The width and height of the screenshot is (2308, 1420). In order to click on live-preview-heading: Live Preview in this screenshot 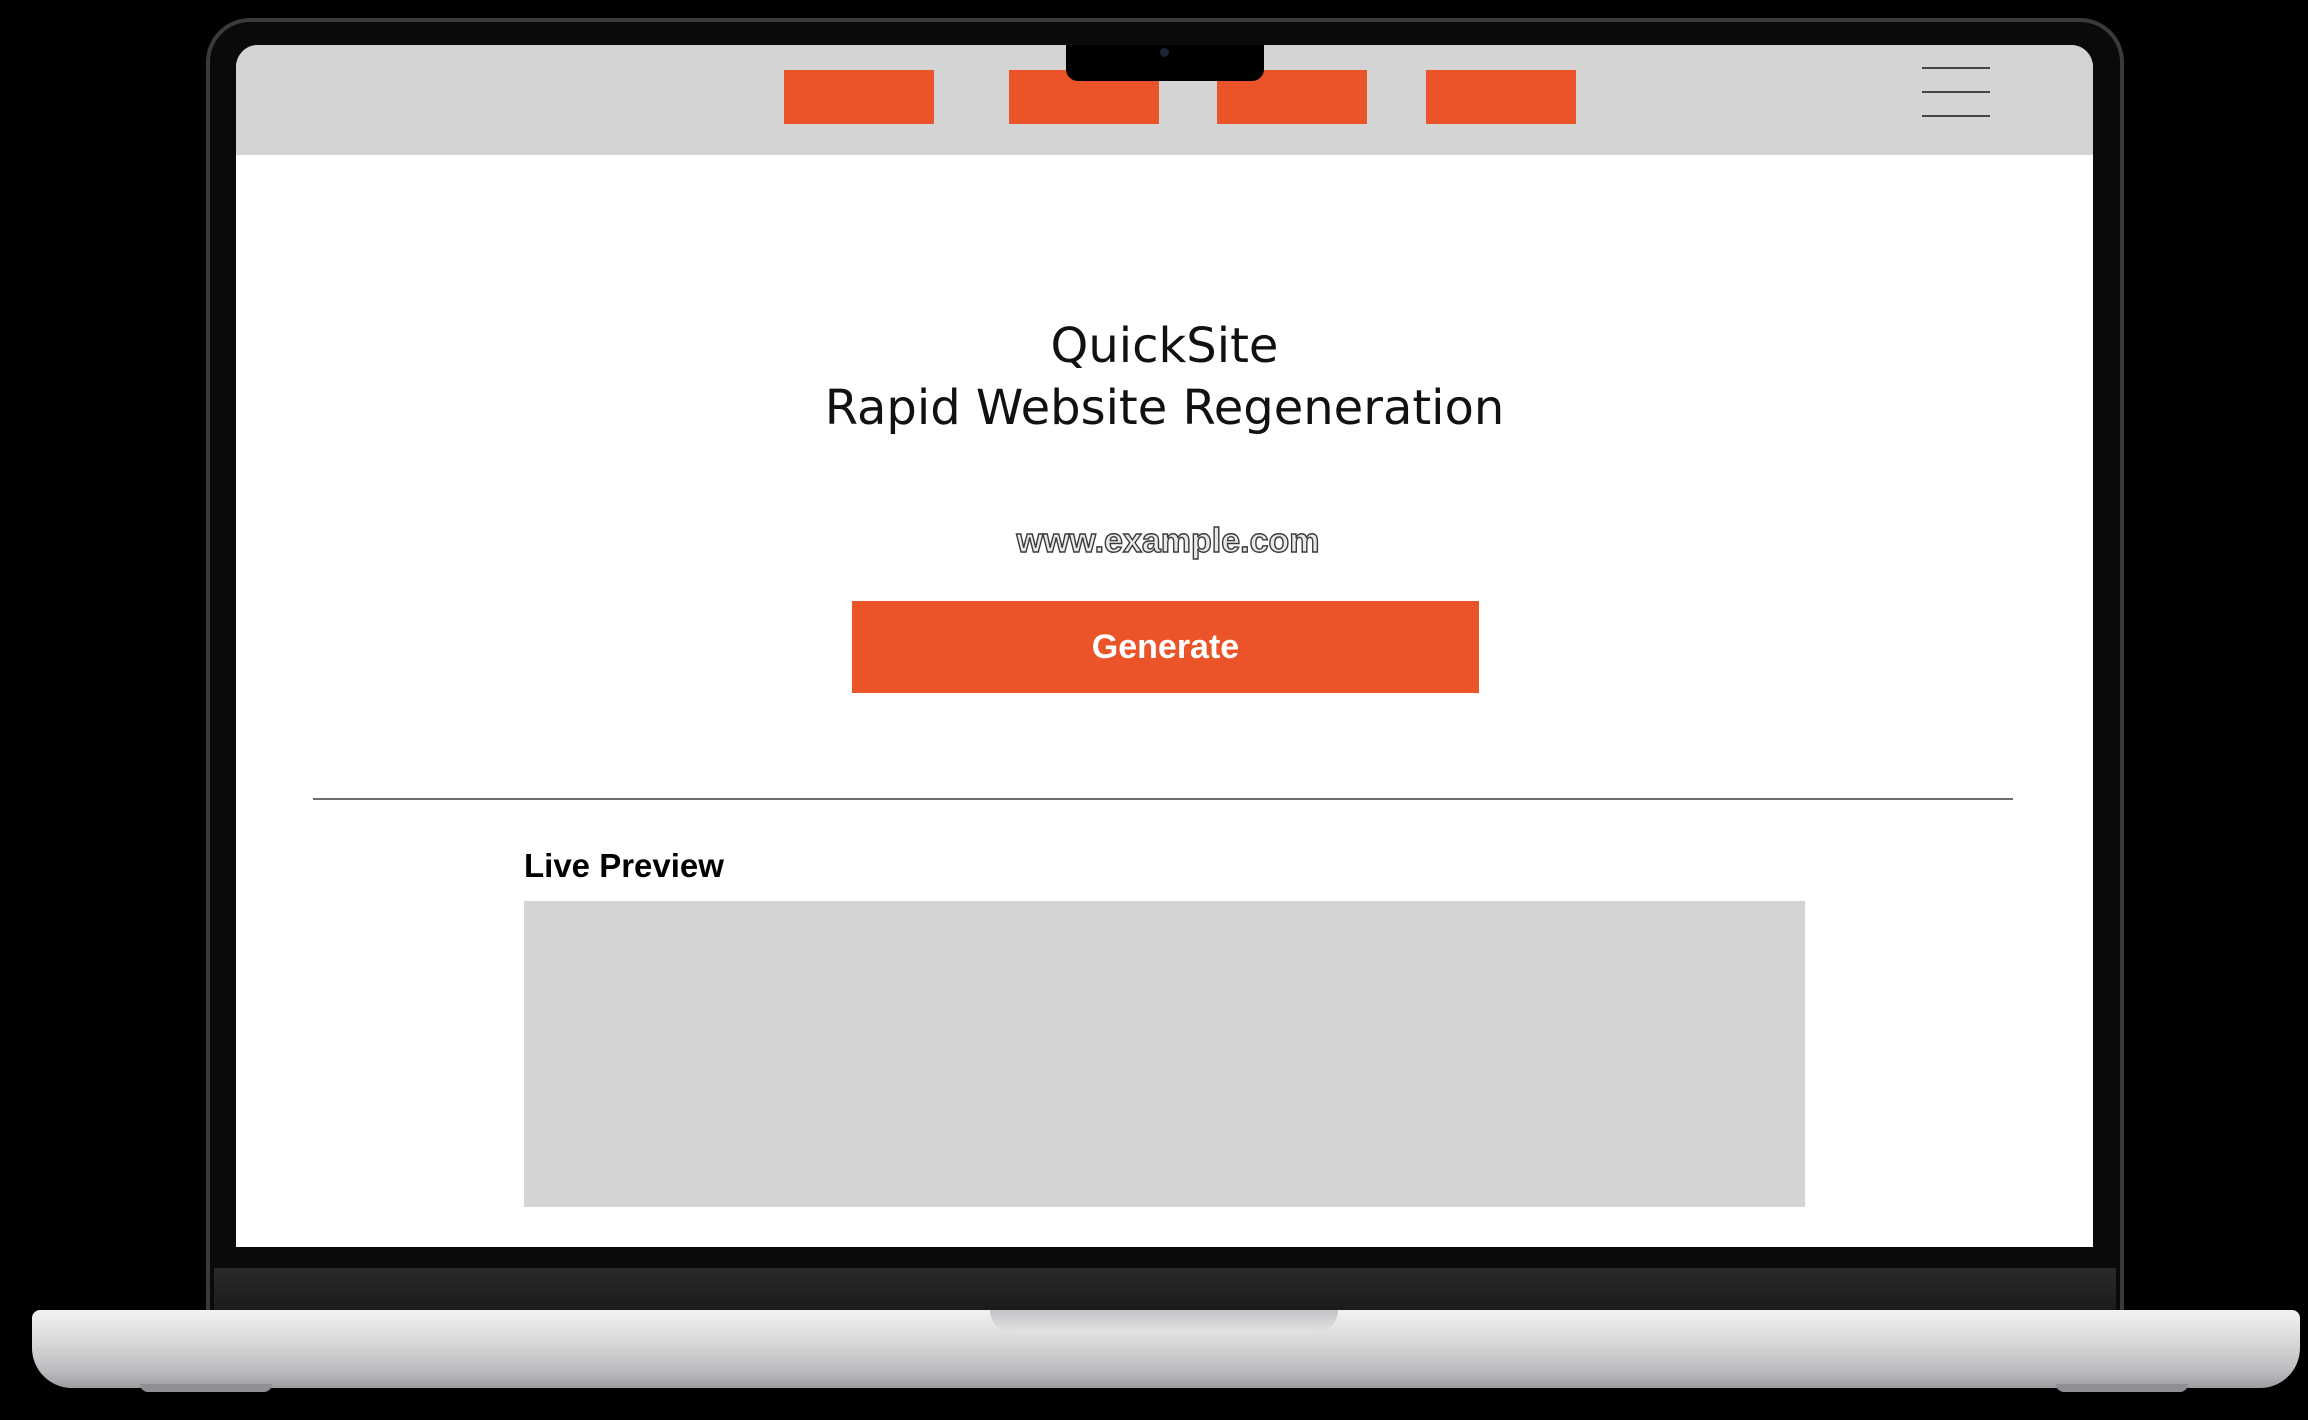, I will do `click(624, 865)`.